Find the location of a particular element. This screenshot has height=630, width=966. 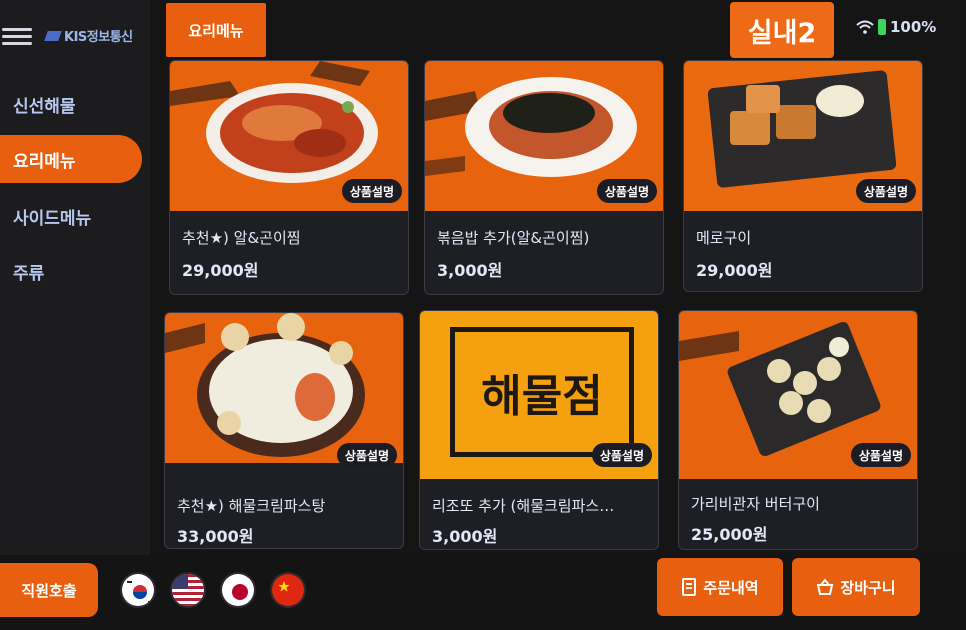

tab-label: 요리메뉴 is located at coordinates (216, 30).